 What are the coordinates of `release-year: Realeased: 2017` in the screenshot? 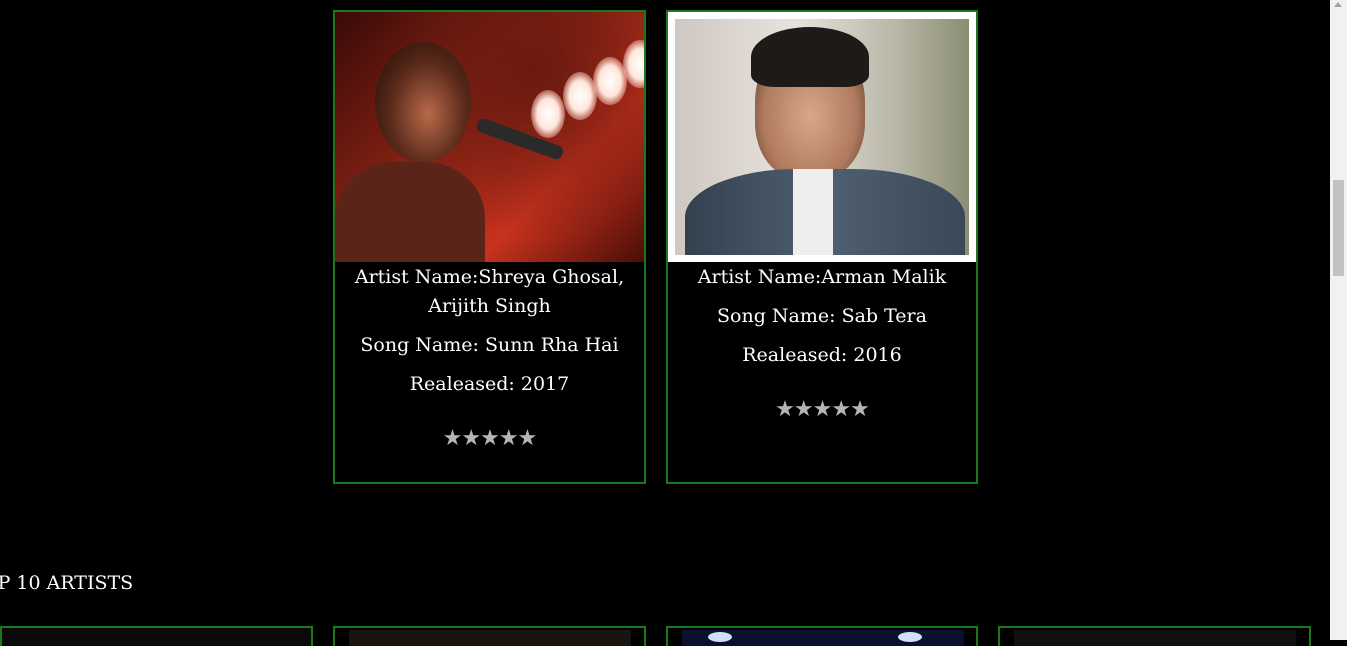 It's located at (489, 384).